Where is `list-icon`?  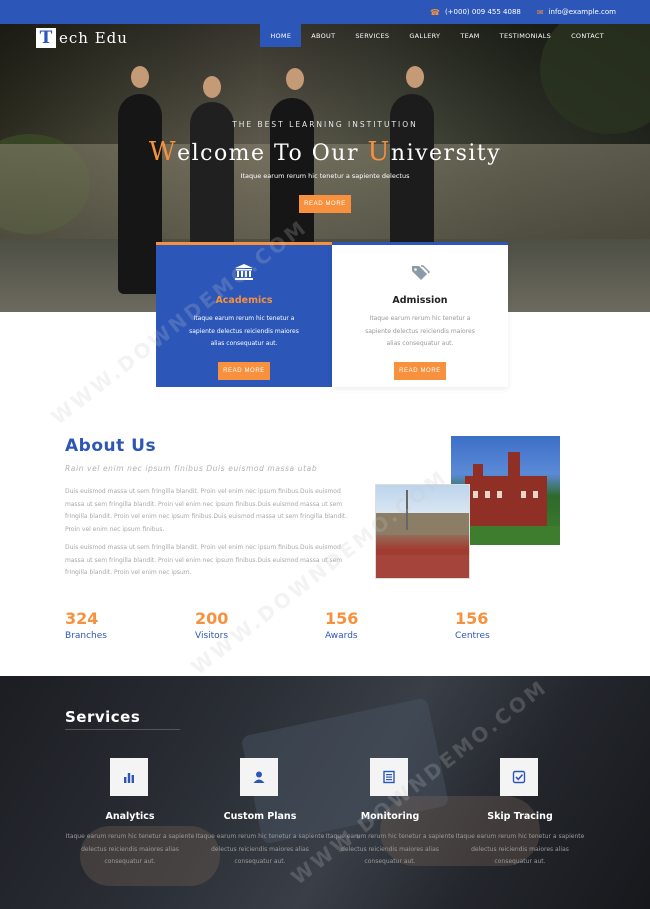 list-icon is located at coordinates (389, 777).